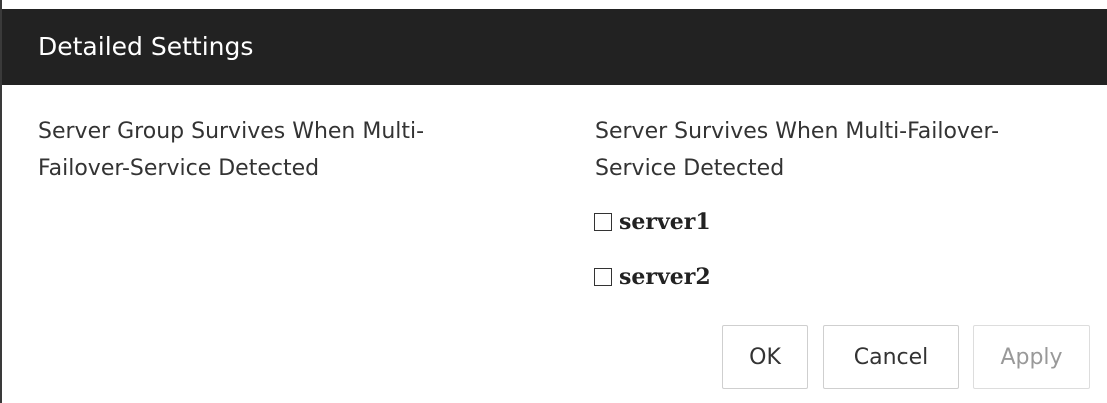  Describe the element at coordinates (603, 222) in the screenshot. I see `server1-checkbox` at that location.